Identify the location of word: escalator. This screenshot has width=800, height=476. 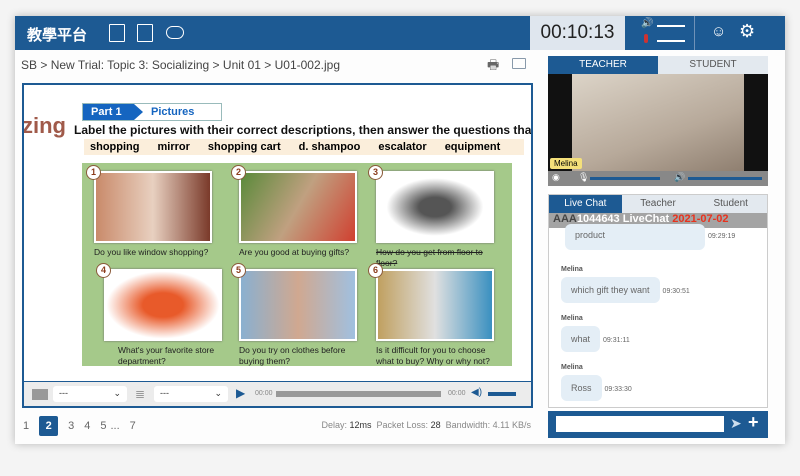
(402, 147).